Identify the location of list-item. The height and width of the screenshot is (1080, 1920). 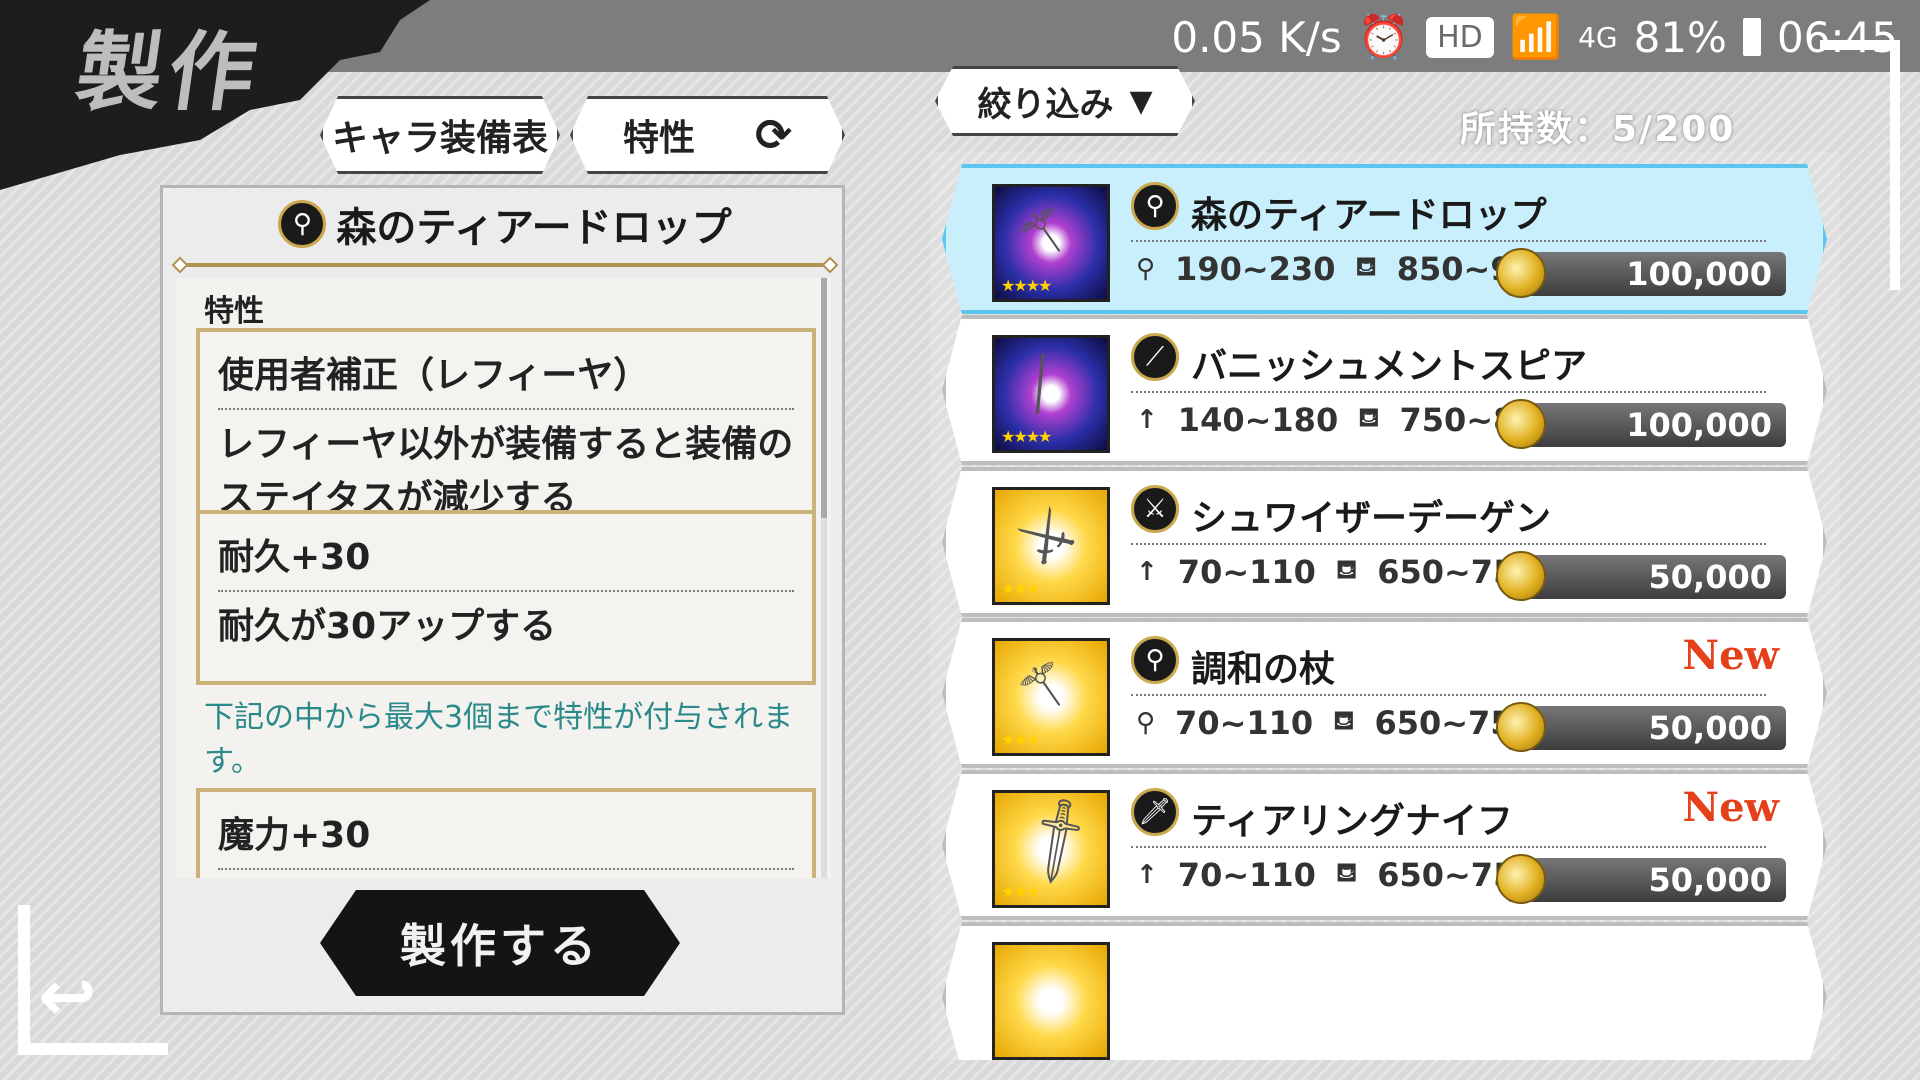
(1384, 991).